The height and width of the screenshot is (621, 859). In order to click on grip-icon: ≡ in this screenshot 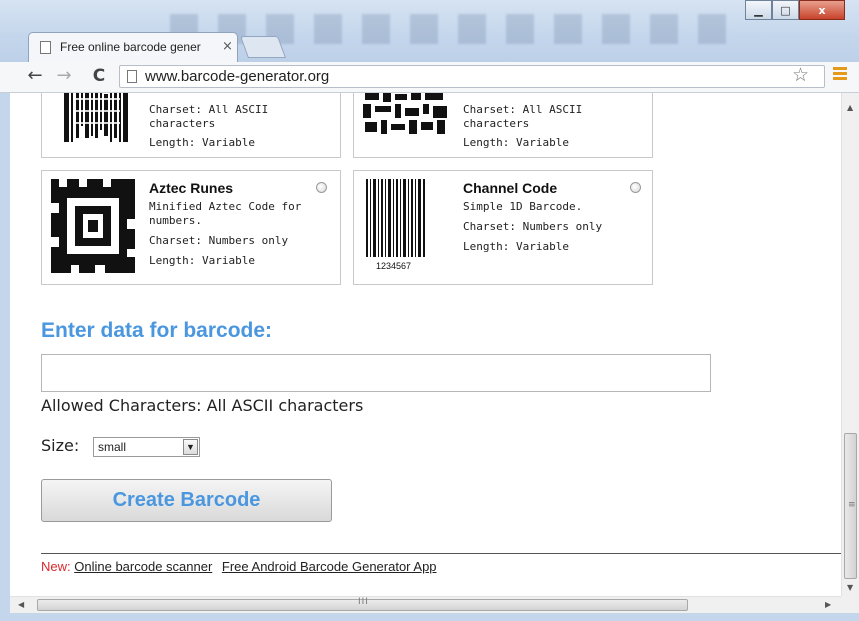, I will do `click(852, 505)`.